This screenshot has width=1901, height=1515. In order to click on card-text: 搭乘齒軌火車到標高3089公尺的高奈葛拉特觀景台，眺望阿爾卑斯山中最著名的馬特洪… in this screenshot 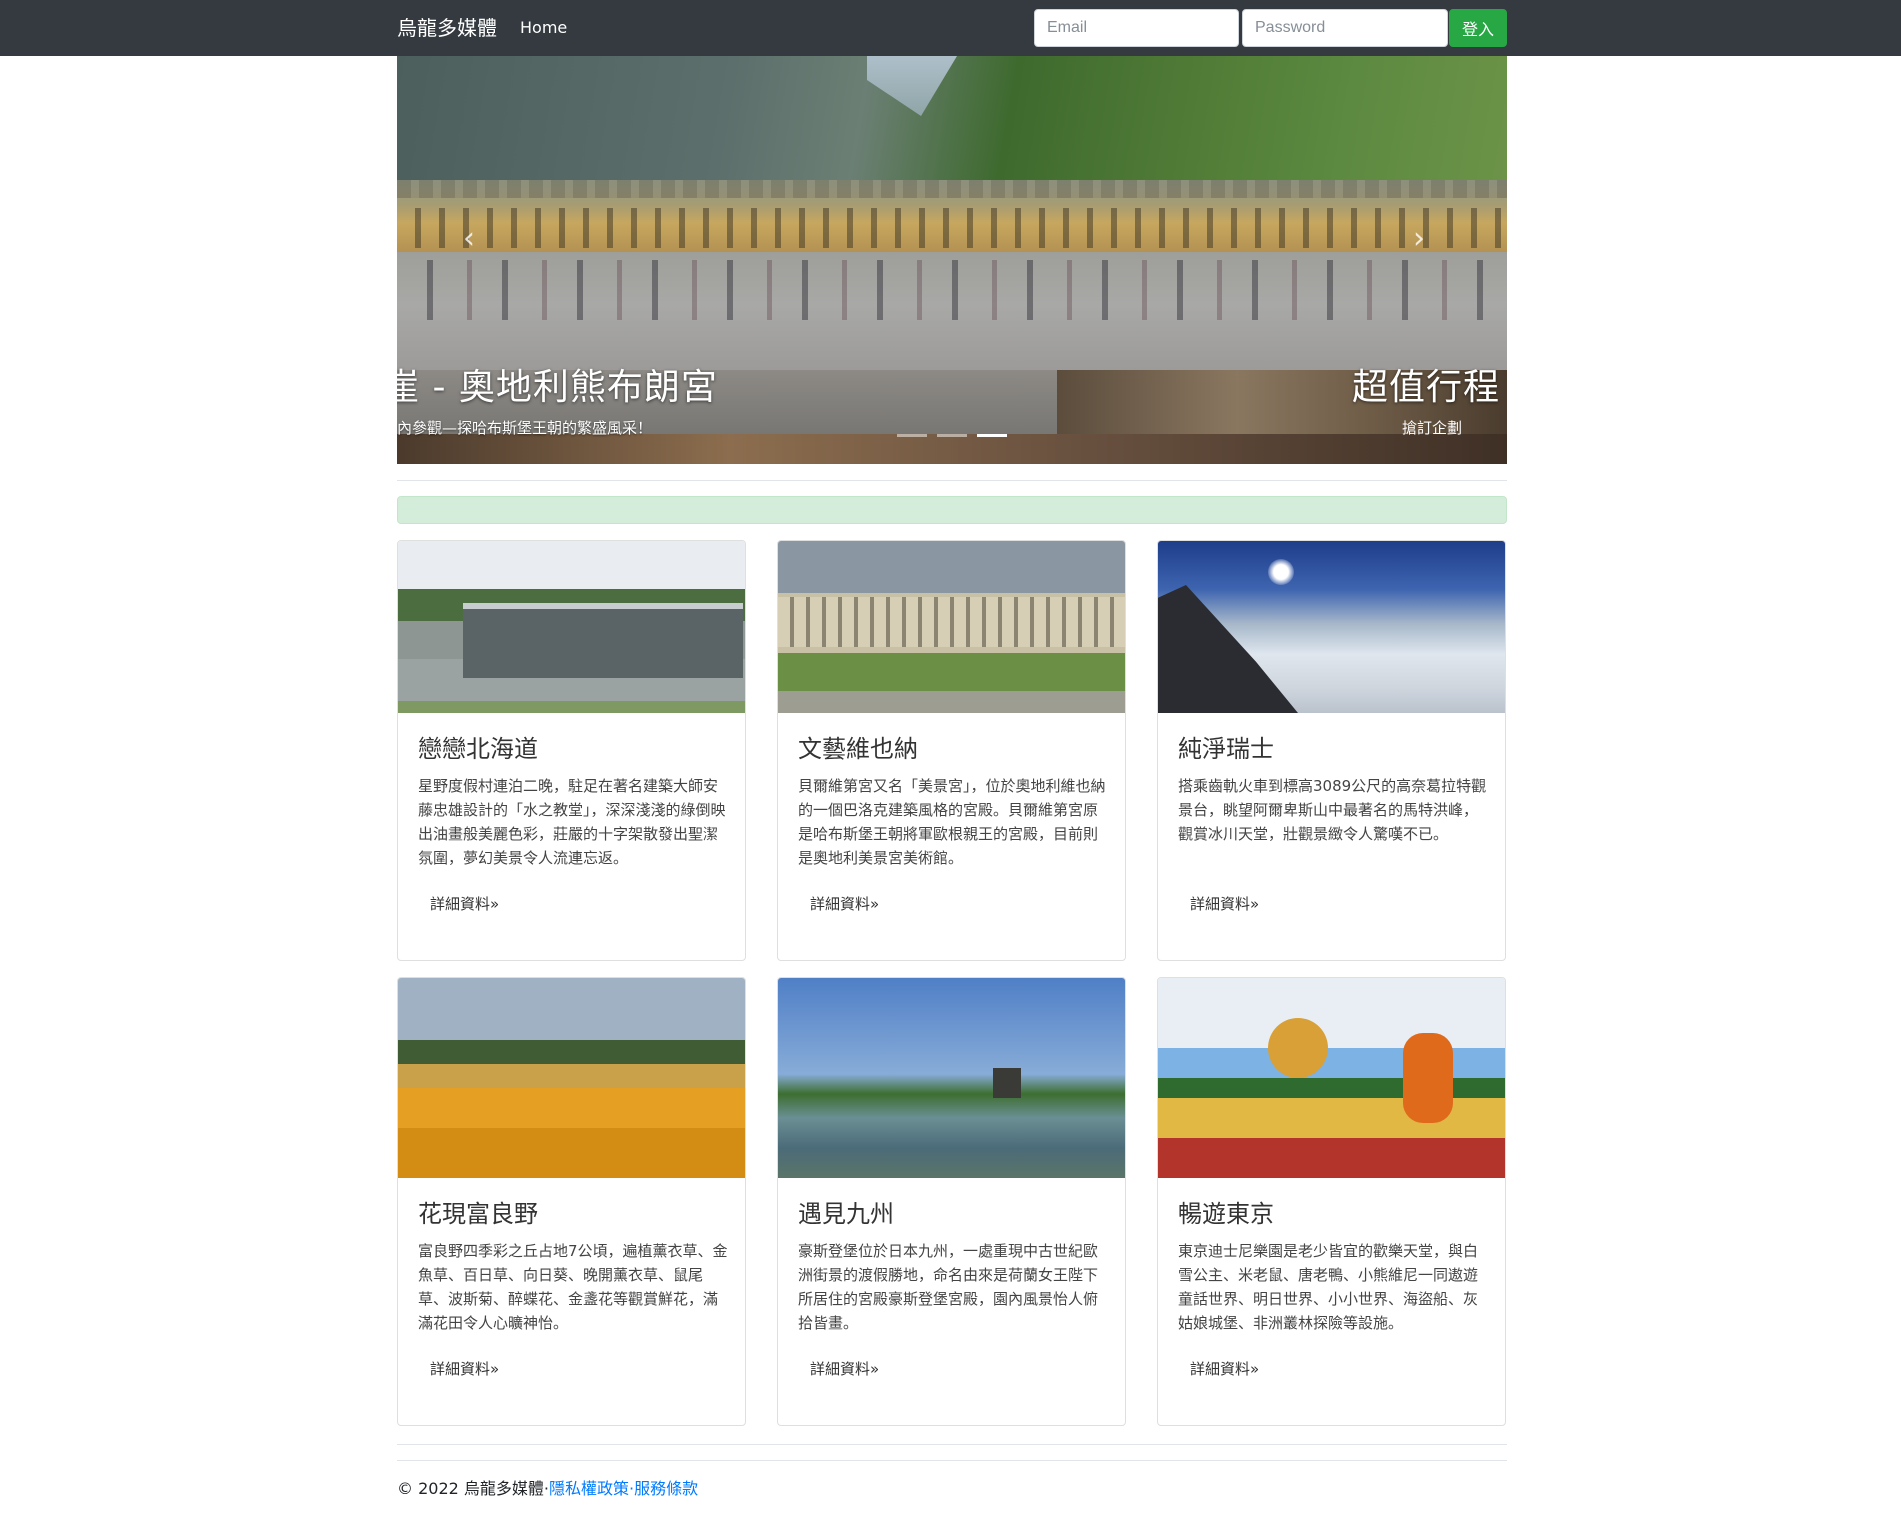, I will do `click(1332, 810)`.